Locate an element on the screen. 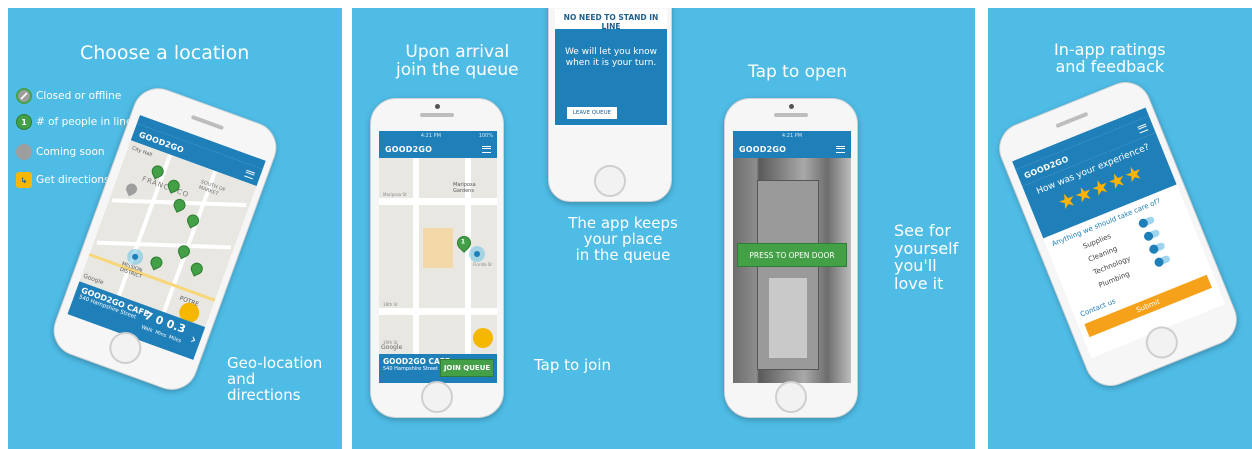  map-label-mariposa-gardens: Mariposa Gardens is located at coordinates (464, 188).